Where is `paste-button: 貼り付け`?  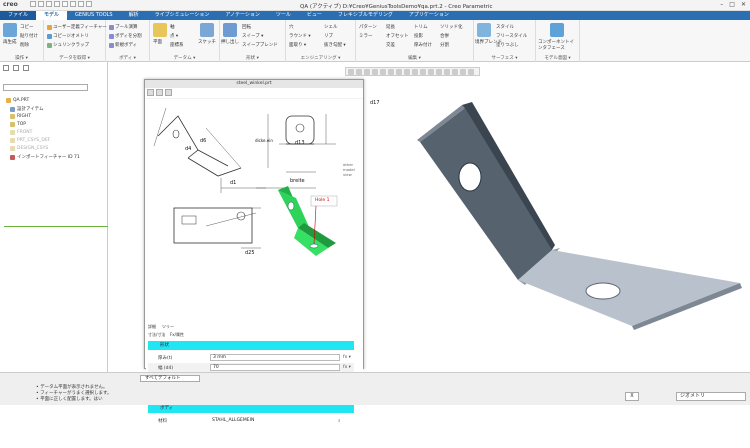
paste-button: 貼り付け is located at coordinates (29, 36).